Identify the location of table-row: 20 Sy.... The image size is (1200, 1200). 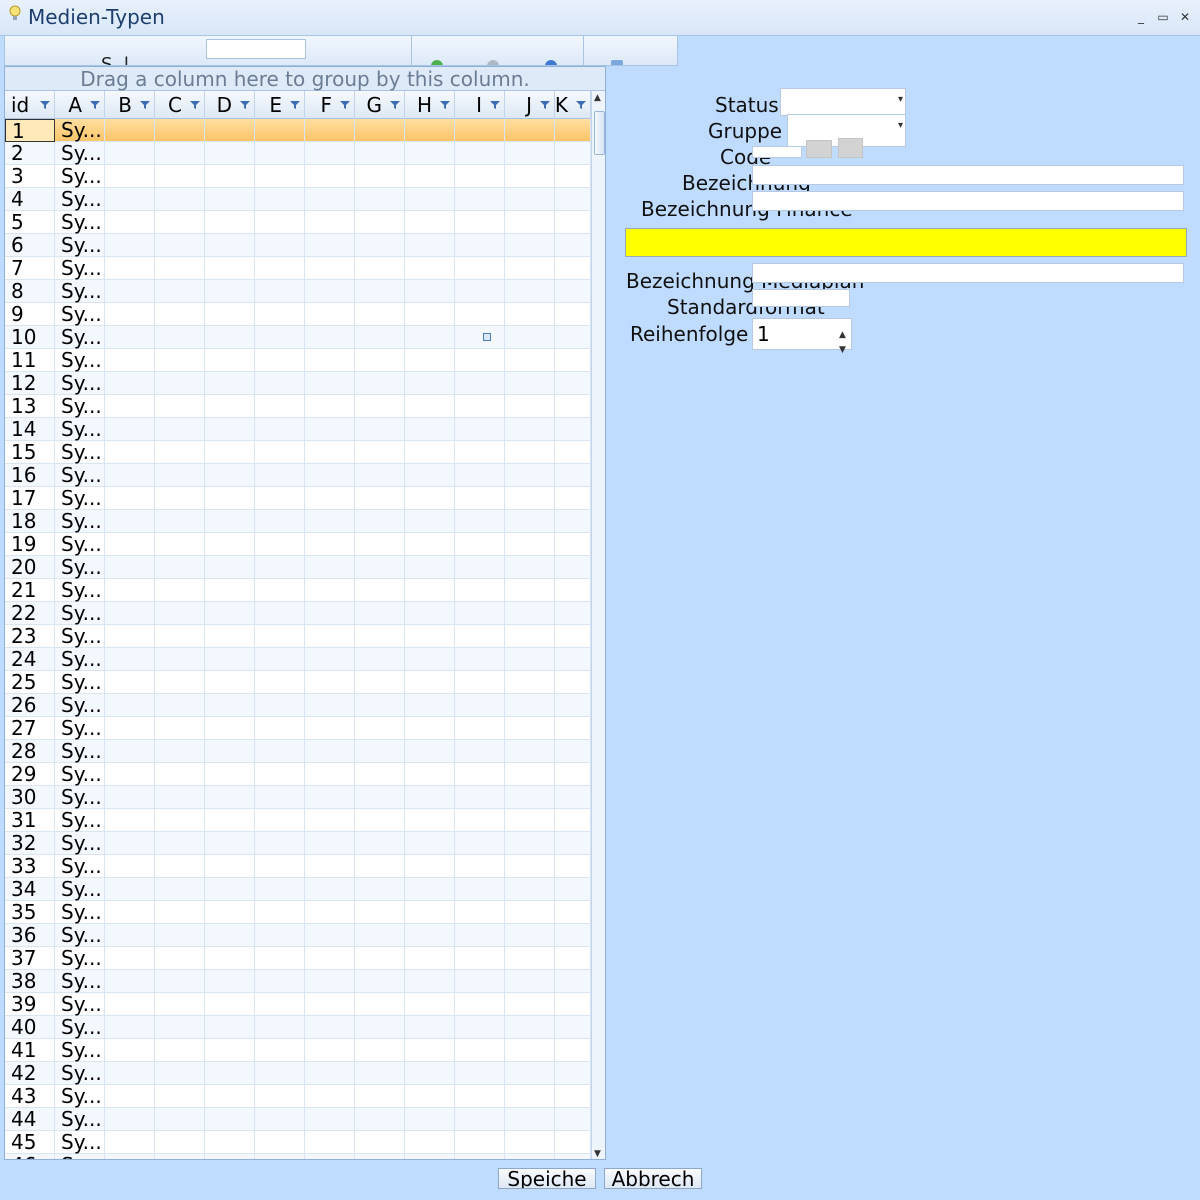
(298, 567).